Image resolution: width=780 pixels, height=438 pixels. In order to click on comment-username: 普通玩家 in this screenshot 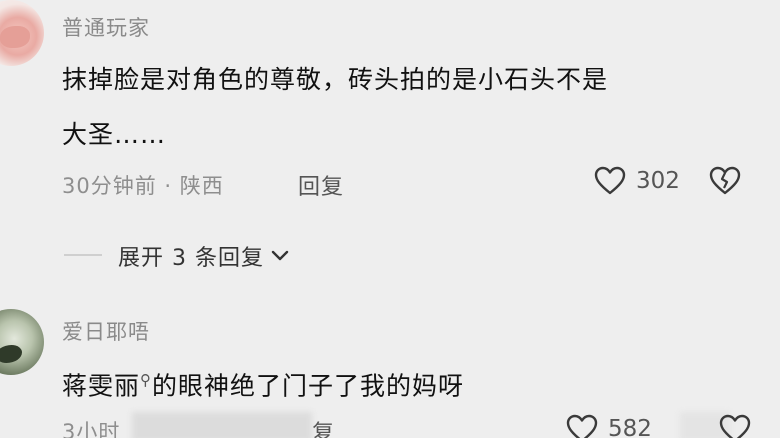, I will do `click(106, 27)`.